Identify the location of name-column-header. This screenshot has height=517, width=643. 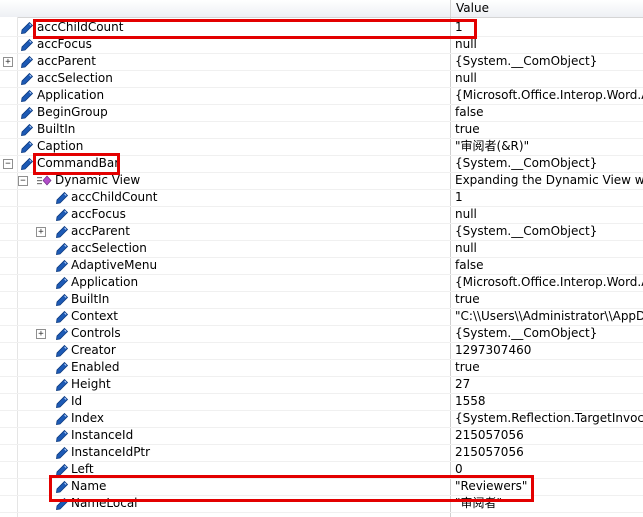
(224, 8).